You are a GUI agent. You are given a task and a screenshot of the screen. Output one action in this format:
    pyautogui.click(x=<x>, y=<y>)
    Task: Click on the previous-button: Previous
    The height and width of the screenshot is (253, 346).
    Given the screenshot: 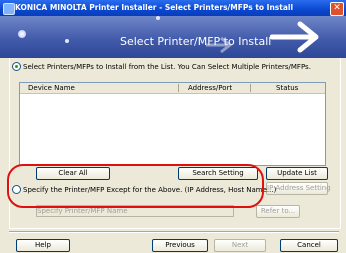 What is the action you would take?
    pyautogui.click(x=180, y=245)
    